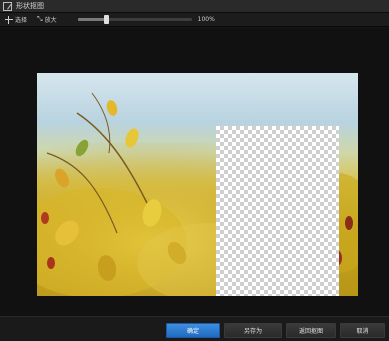 The image size is (389, 341). I want to click on window-title: 形状抠图, so click(30, 6).